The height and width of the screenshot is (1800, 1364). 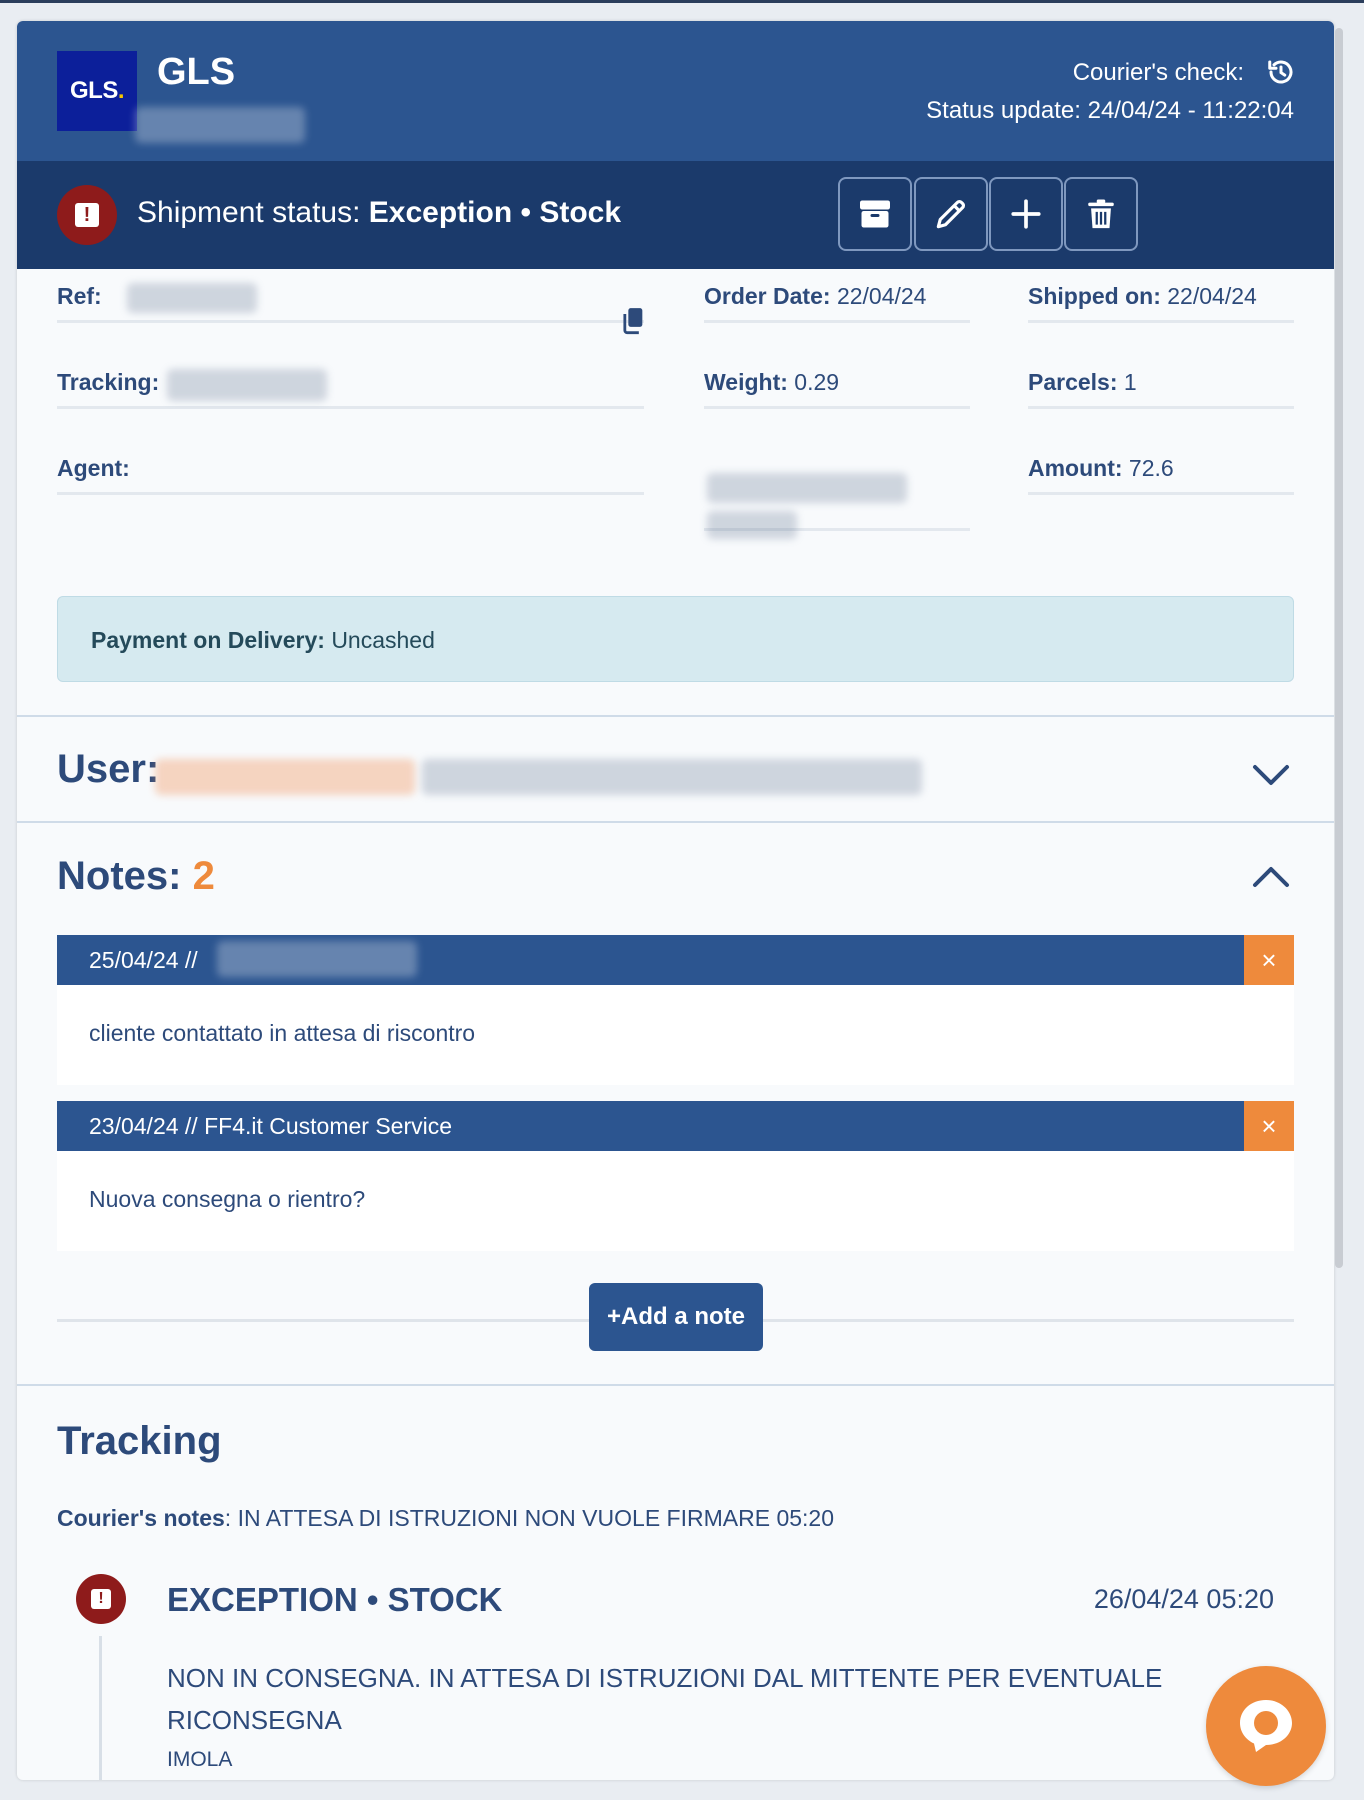 What do you see at coordinates (1161, 303) in the screenshot?
I see `shipped-on-field: Shipped on: 22/04/24` at bounding box center [1161, 303].